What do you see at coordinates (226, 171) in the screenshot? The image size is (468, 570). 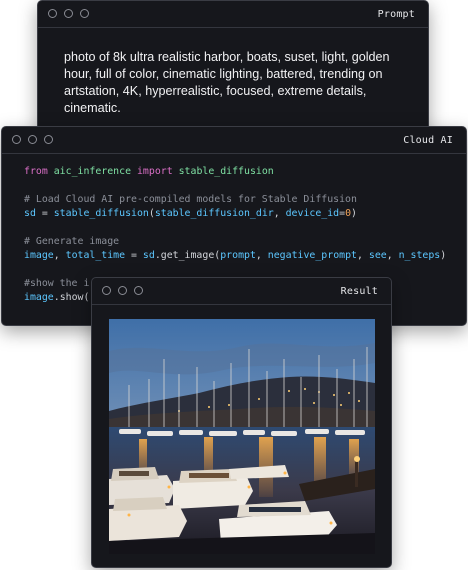 I see `import-name: stable_diffusion` at bounding box center [226, 171].